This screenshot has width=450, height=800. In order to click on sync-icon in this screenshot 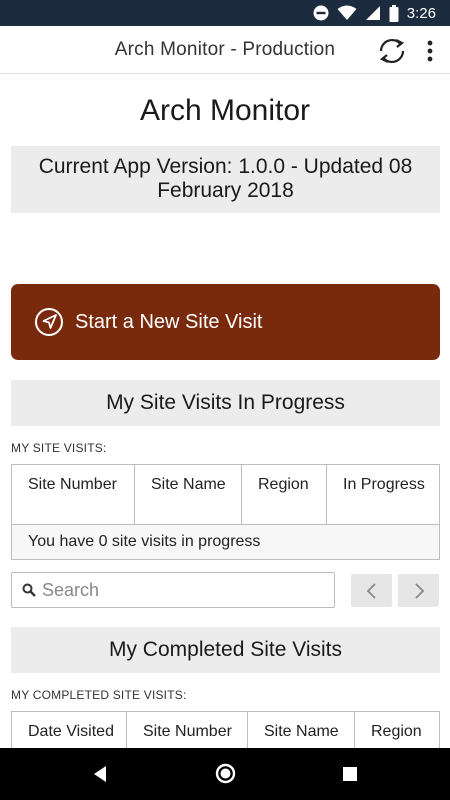, I will do `click(392, 51)`.